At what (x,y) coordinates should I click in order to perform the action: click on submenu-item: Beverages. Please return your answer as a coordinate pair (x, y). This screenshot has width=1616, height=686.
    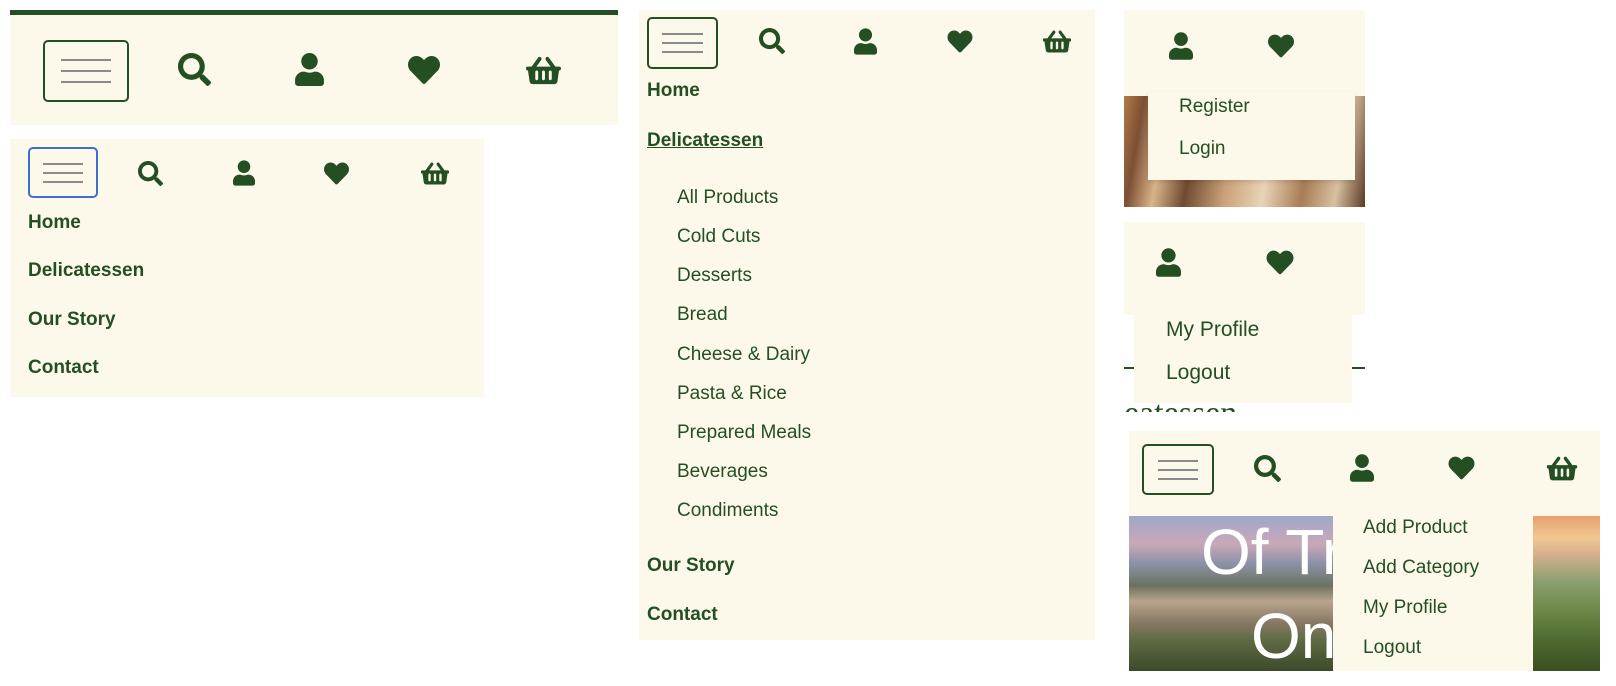
    Looking at the image, I should click on (722, 472).